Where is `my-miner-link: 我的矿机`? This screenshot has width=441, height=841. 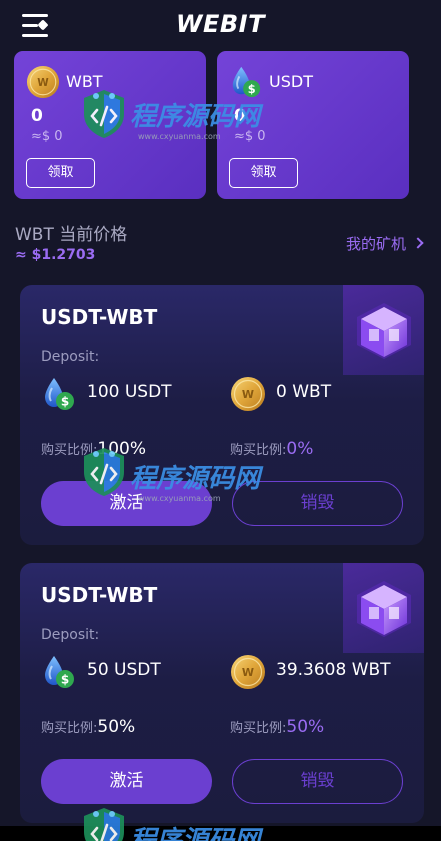
my-miner-link: 我的矿机 is located at coordinates (384, 243).